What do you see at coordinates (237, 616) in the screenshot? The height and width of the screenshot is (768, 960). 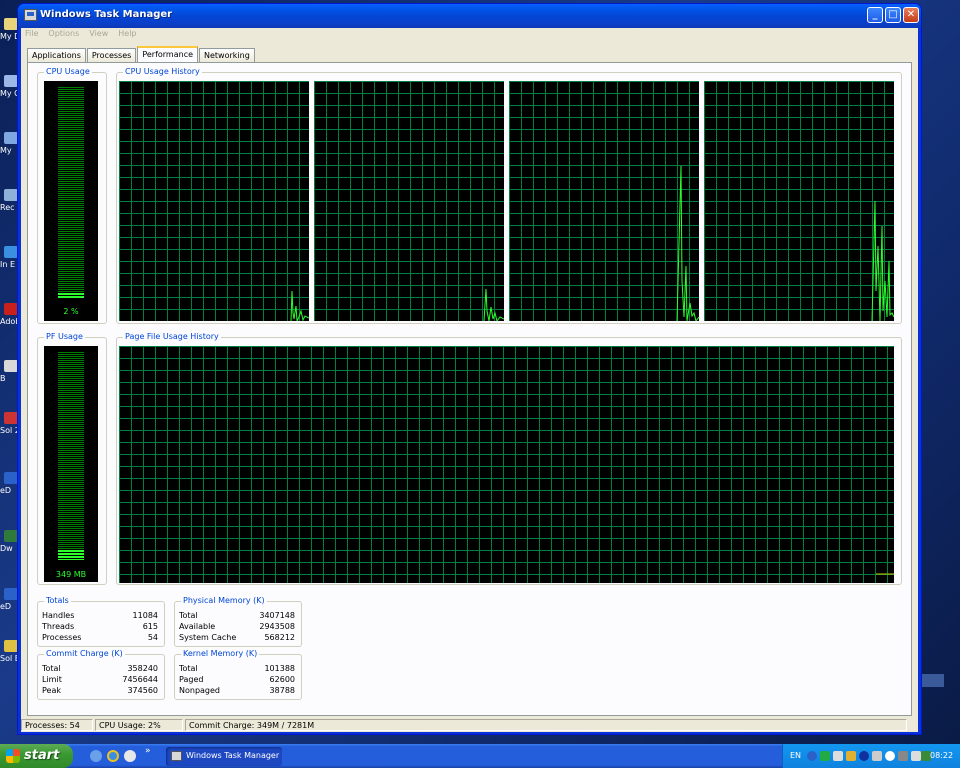 I see `stat-row-total: Total 3407148` at bounding box center [237, 616].